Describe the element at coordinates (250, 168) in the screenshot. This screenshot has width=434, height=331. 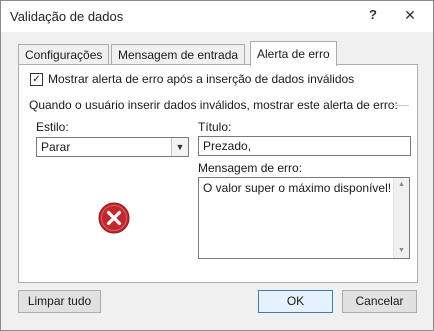
I see `error-message-label: Mensagem de erro:` at that location.